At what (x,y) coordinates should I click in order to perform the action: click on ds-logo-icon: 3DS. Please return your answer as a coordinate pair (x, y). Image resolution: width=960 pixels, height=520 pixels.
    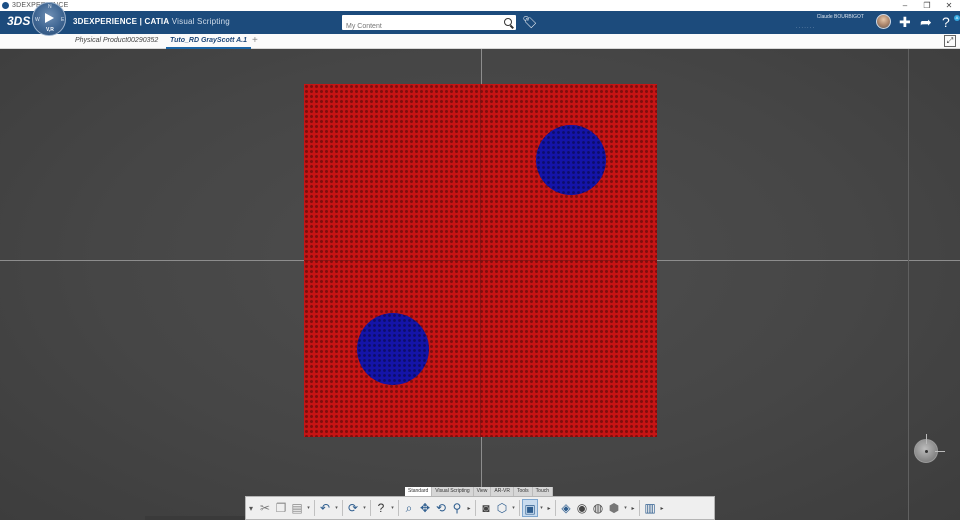
    Looking at the image, I should click on (18, 21).